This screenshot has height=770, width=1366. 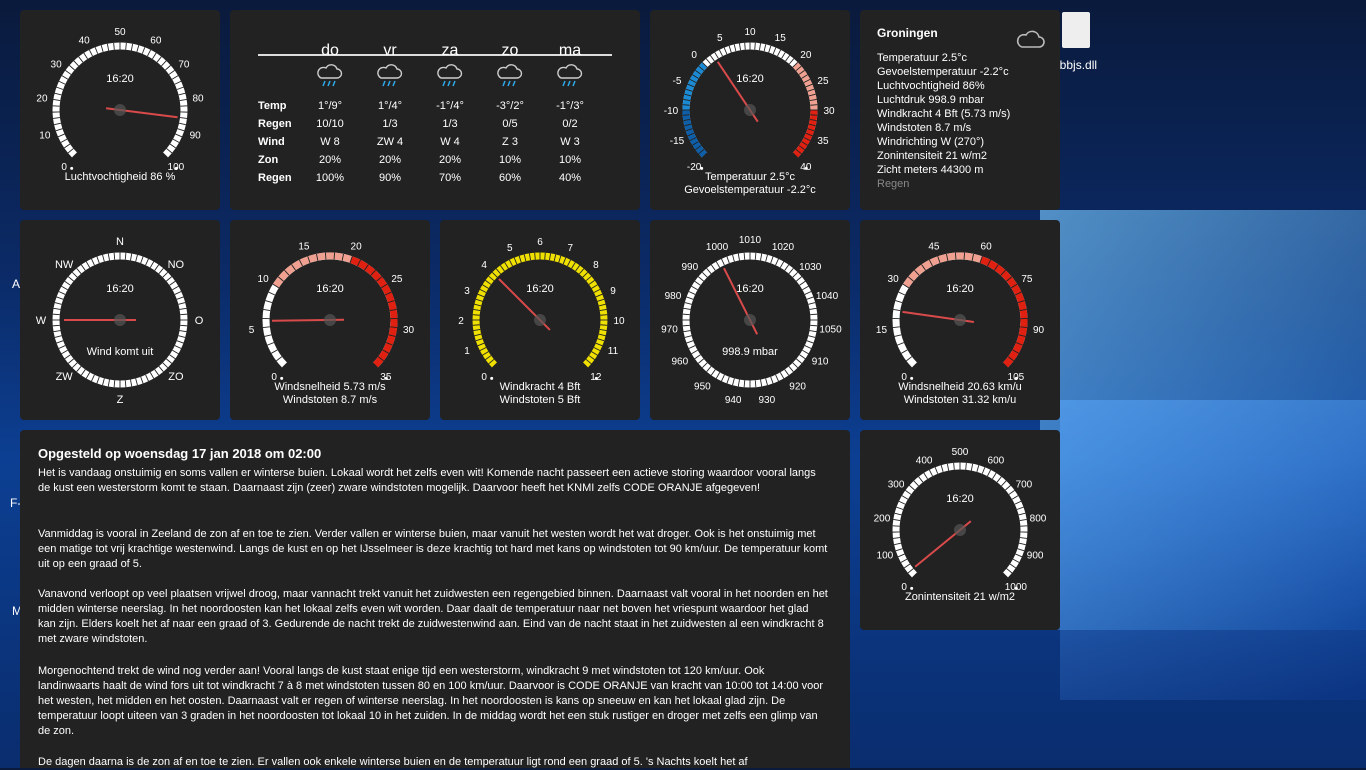 I want to click on gauge-tick-label: 7, so click(x=570, y=248).